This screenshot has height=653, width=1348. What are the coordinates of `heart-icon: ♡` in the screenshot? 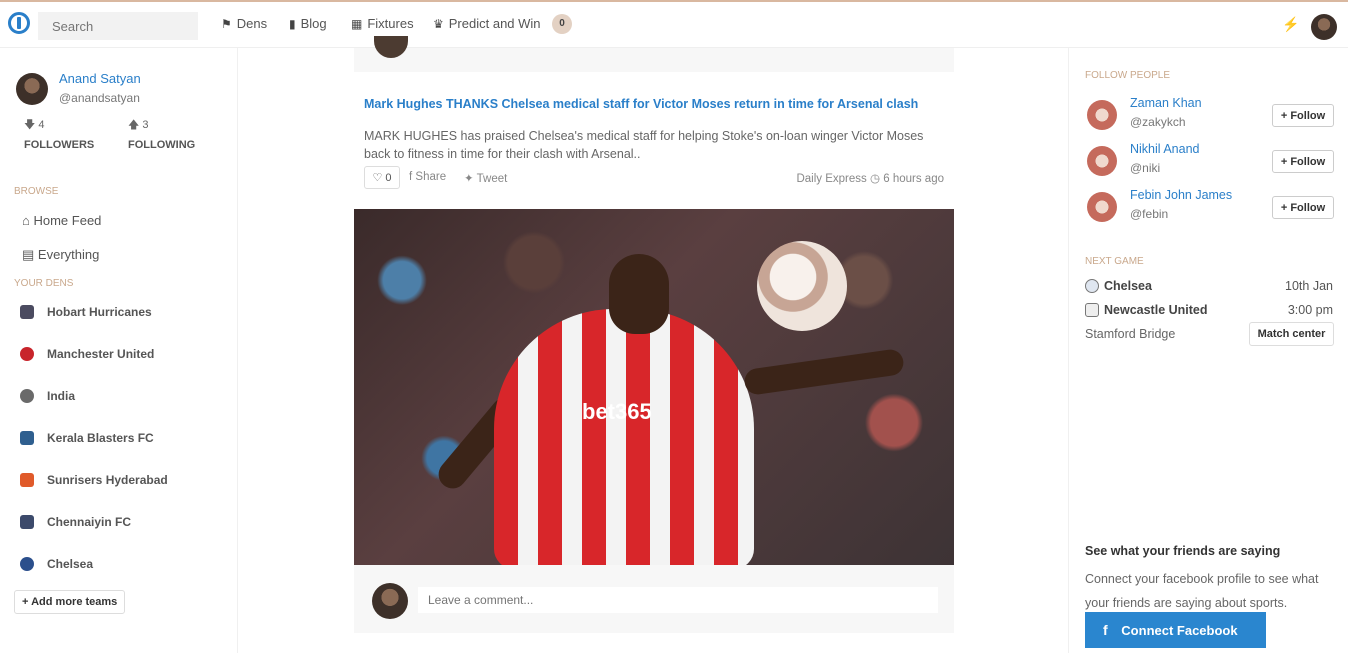 It's located at (377, 178).